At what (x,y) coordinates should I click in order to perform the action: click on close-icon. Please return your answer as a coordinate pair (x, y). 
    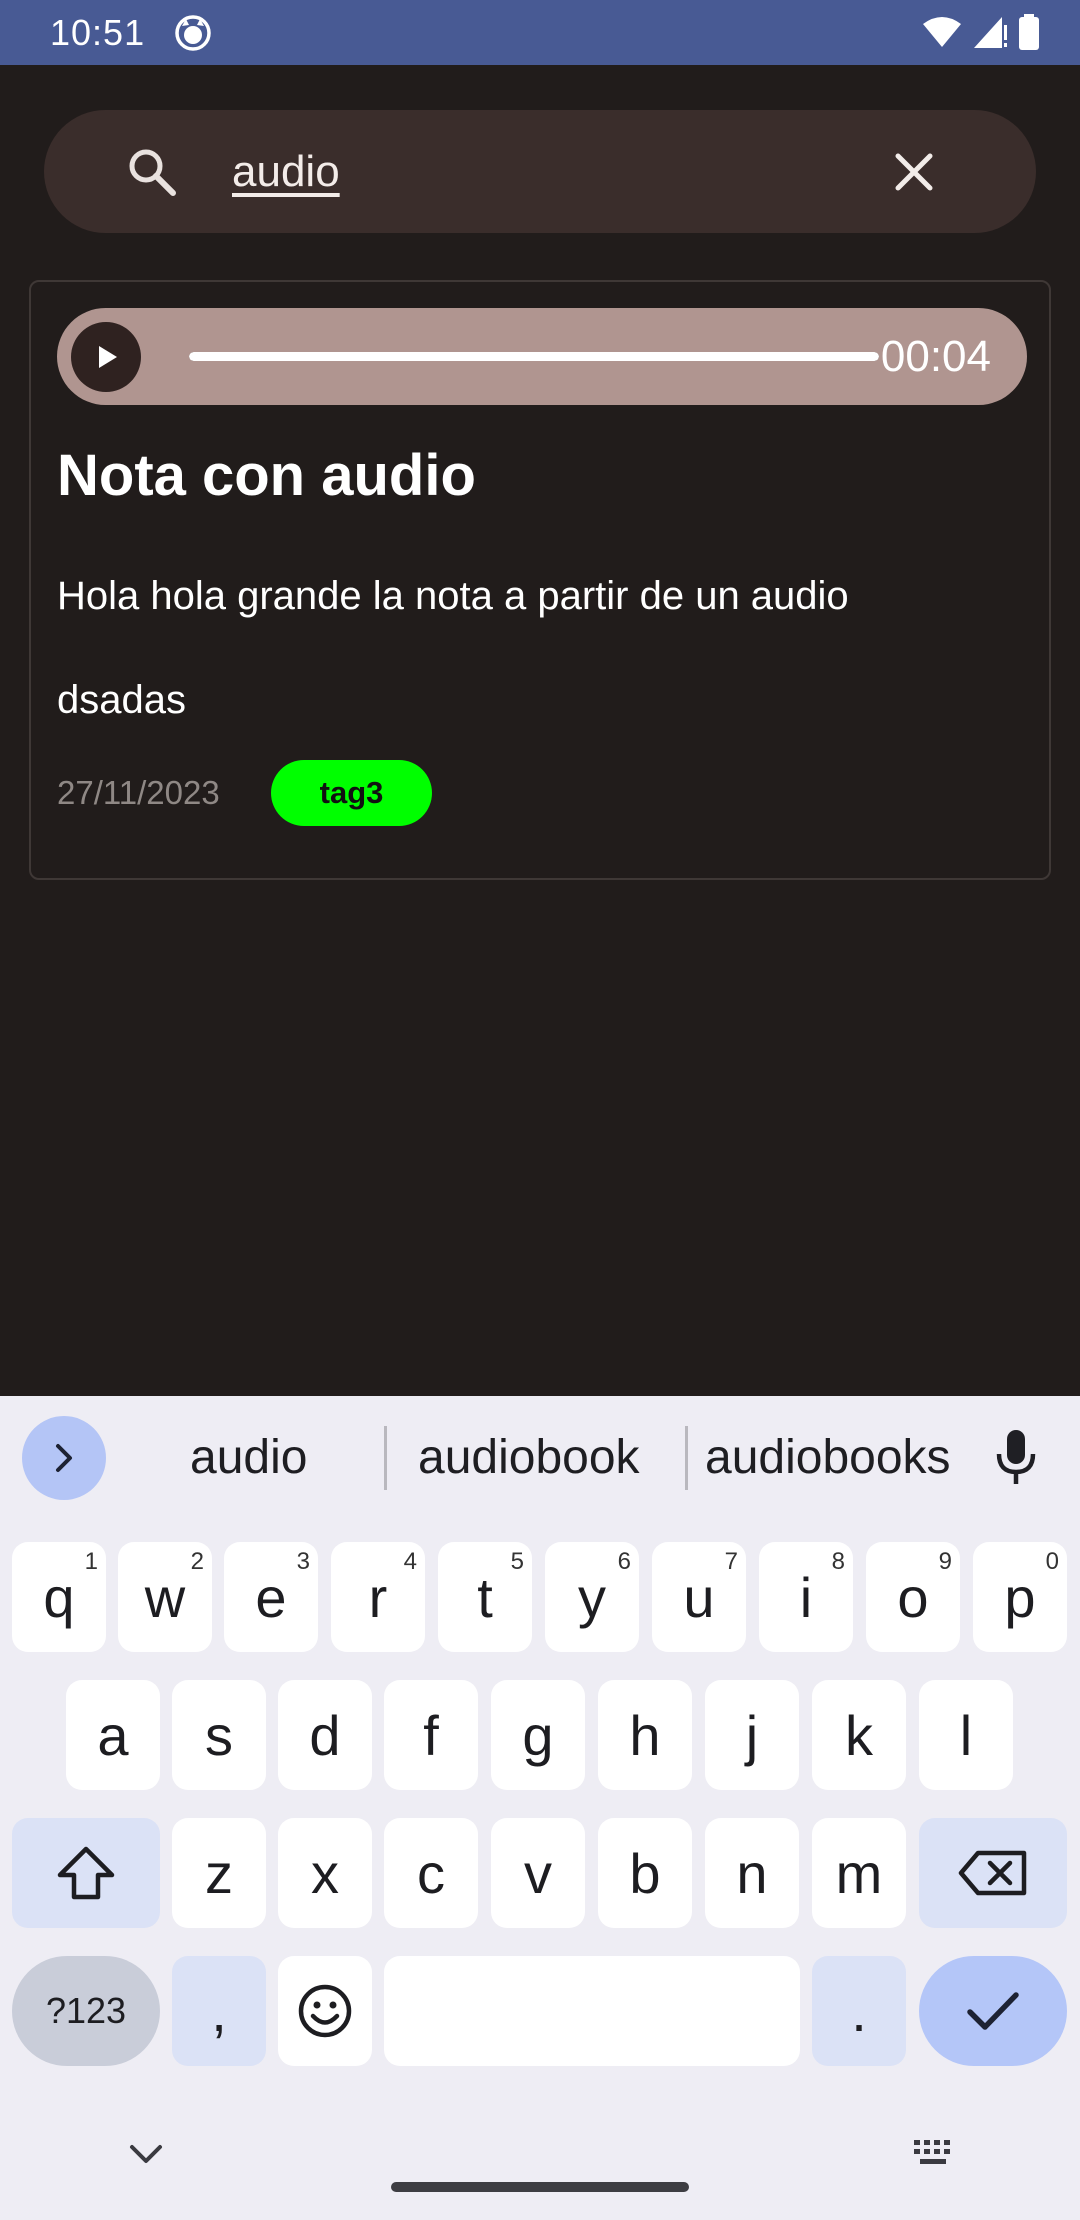
    Looking at the image, I should click on (914, 172).